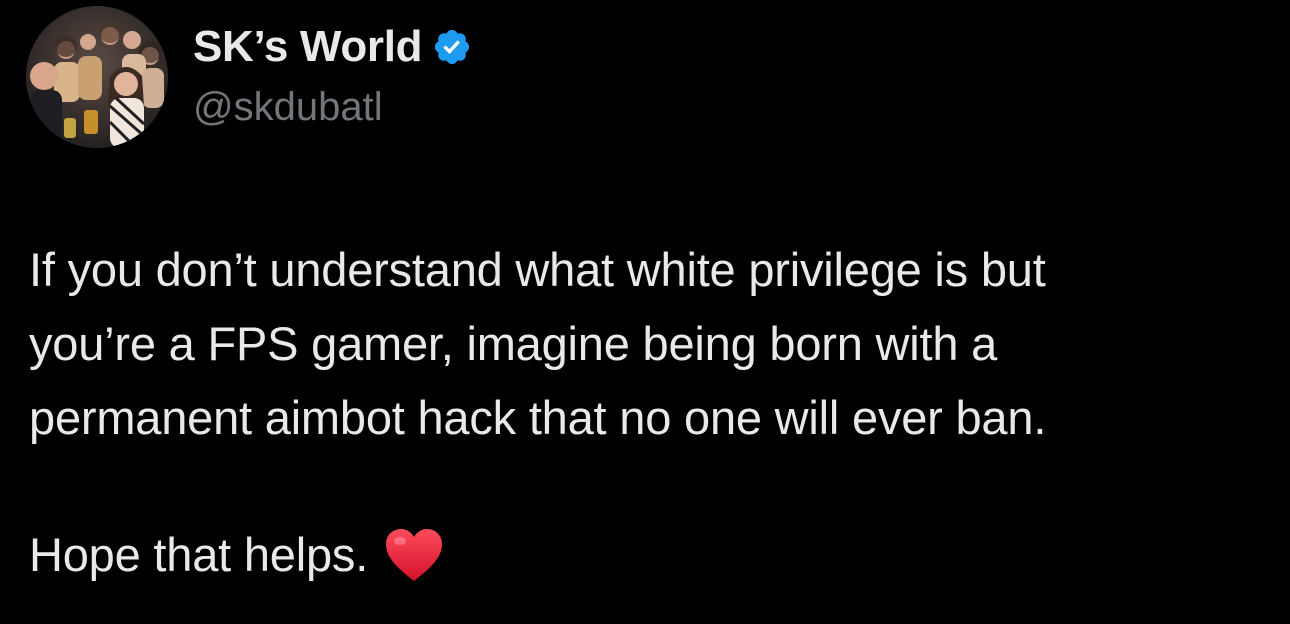  What do you see at coordinates (414, 555) in the screenshot?
I see `red-heart-icon` at bounding box center [414, 555].